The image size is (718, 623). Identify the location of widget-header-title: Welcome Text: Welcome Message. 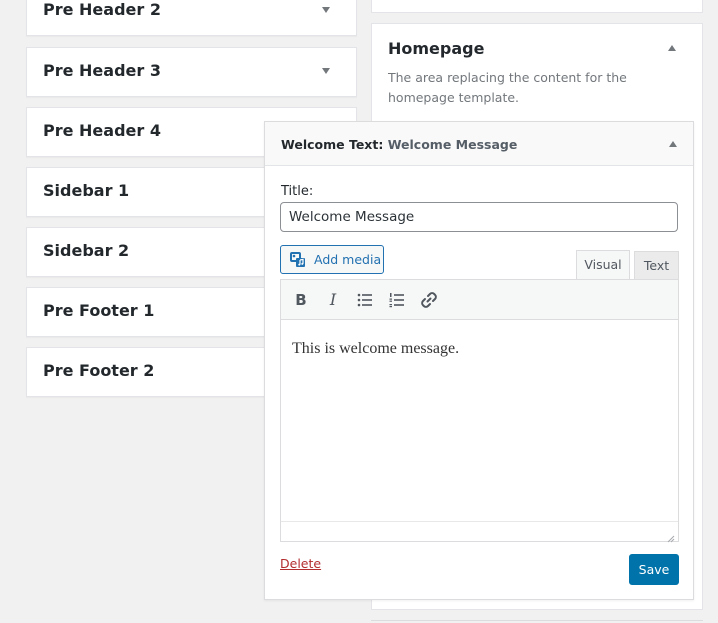
(399, 144).